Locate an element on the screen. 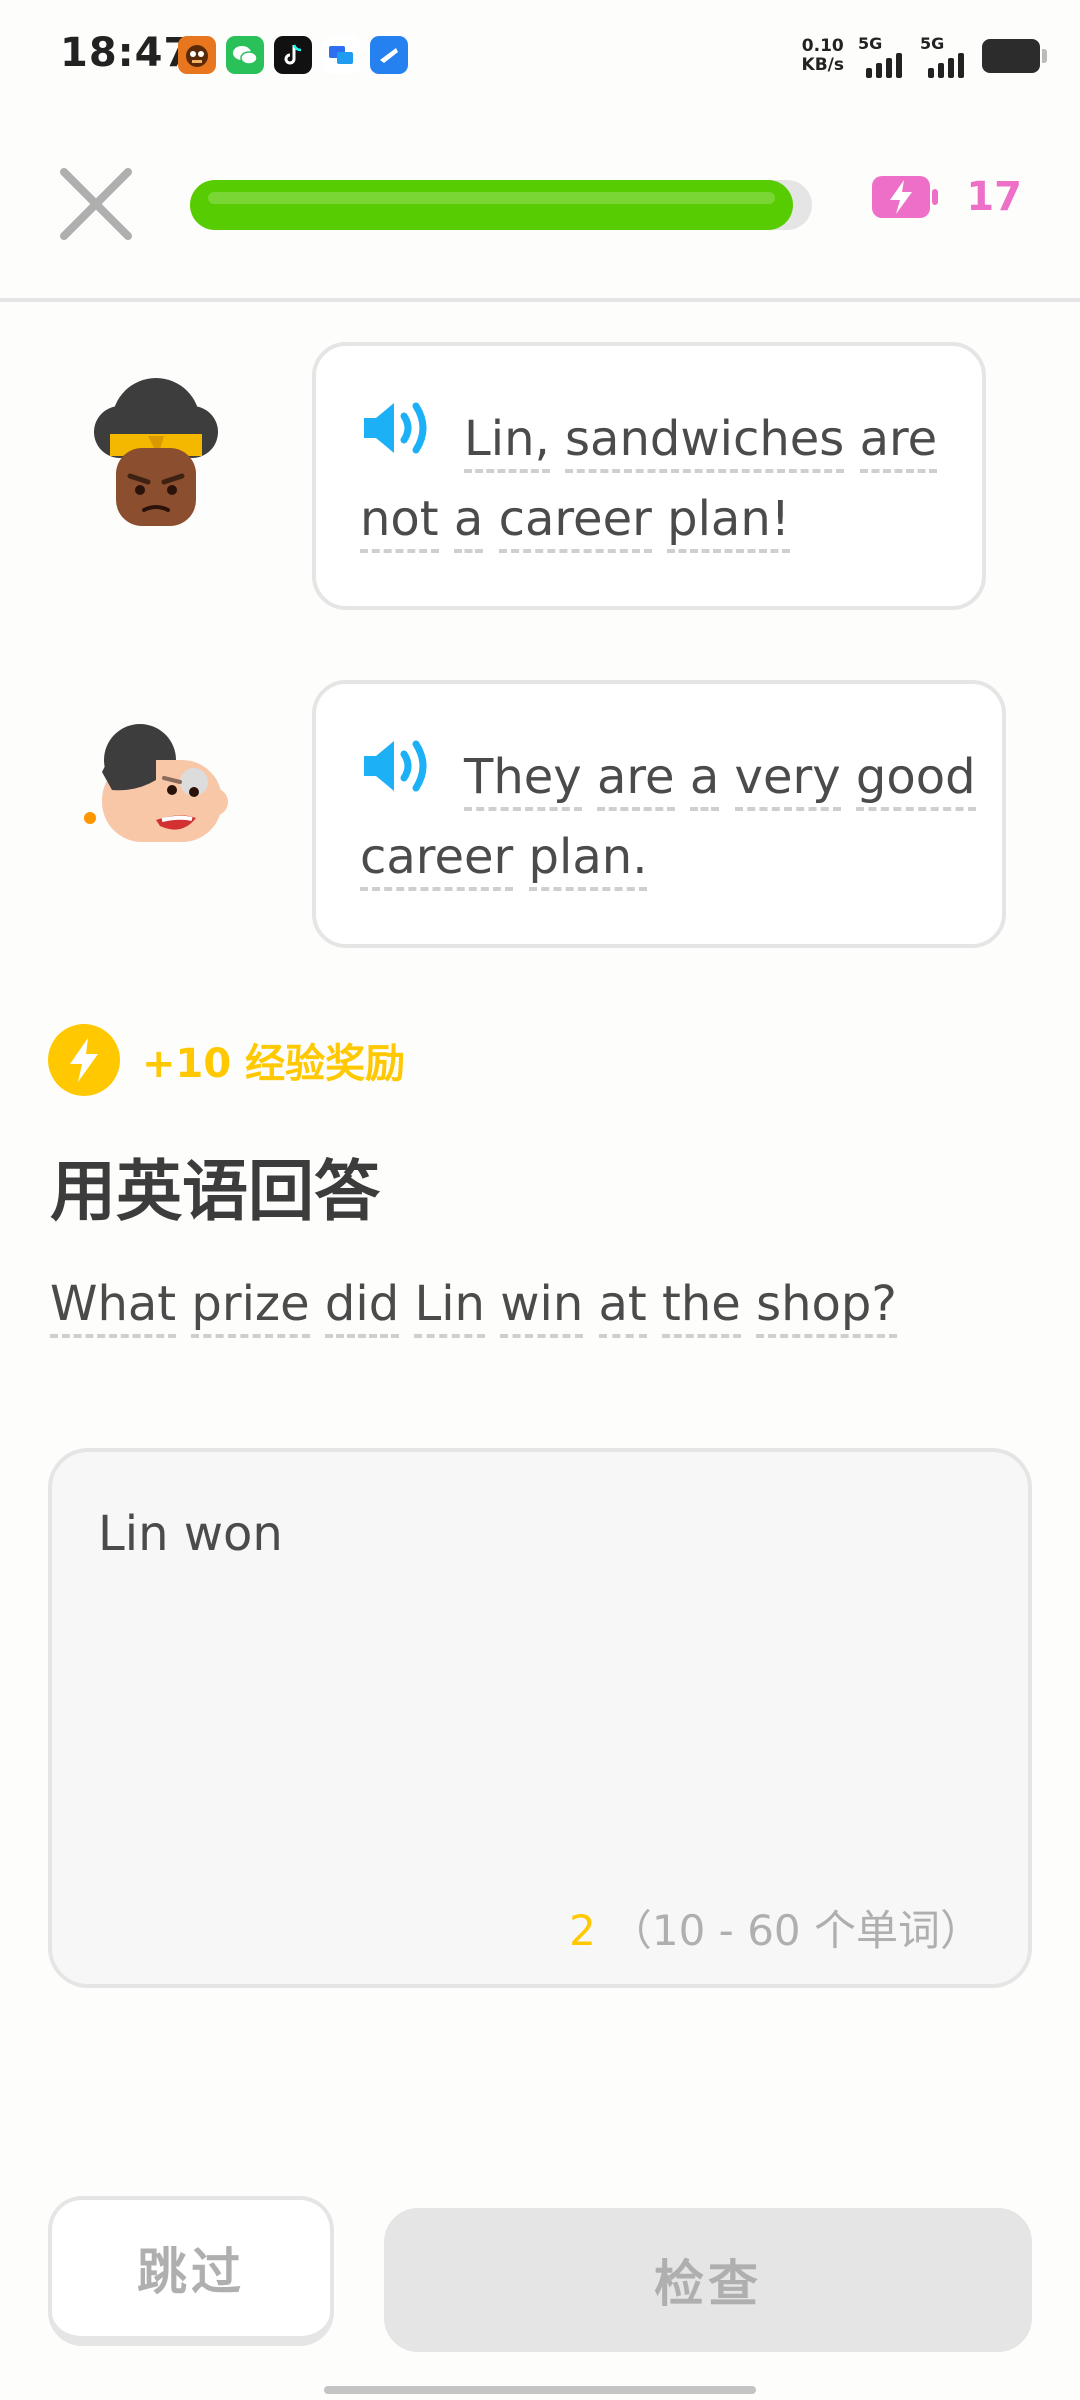  home-indicator is located at coordinates (540, 2390).